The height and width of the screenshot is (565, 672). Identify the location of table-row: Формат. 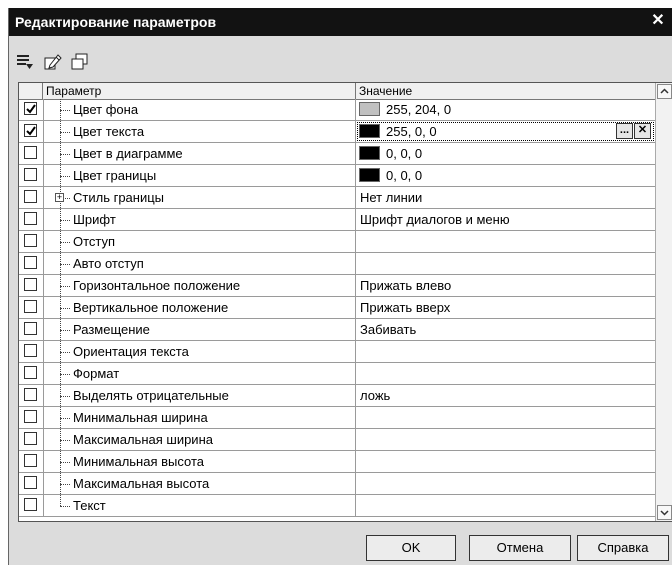
(337, 374).